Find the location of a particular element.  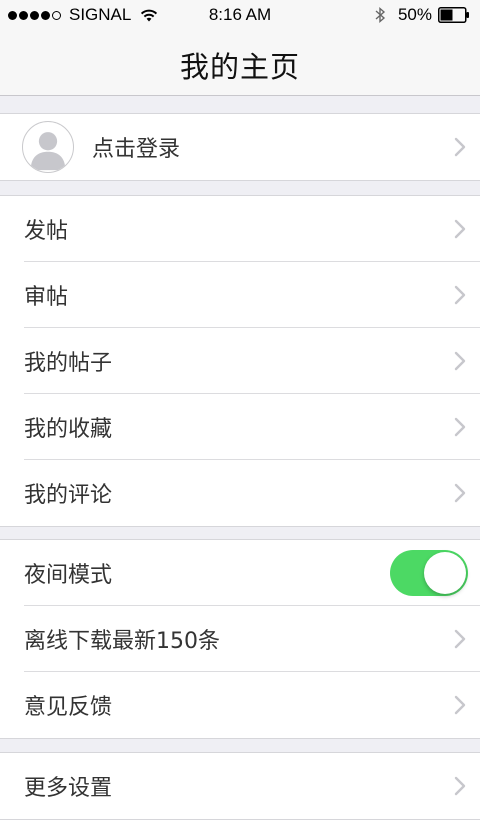

menu-item-my-favorites: 我的收藏 is located at coordinates (240, 427).